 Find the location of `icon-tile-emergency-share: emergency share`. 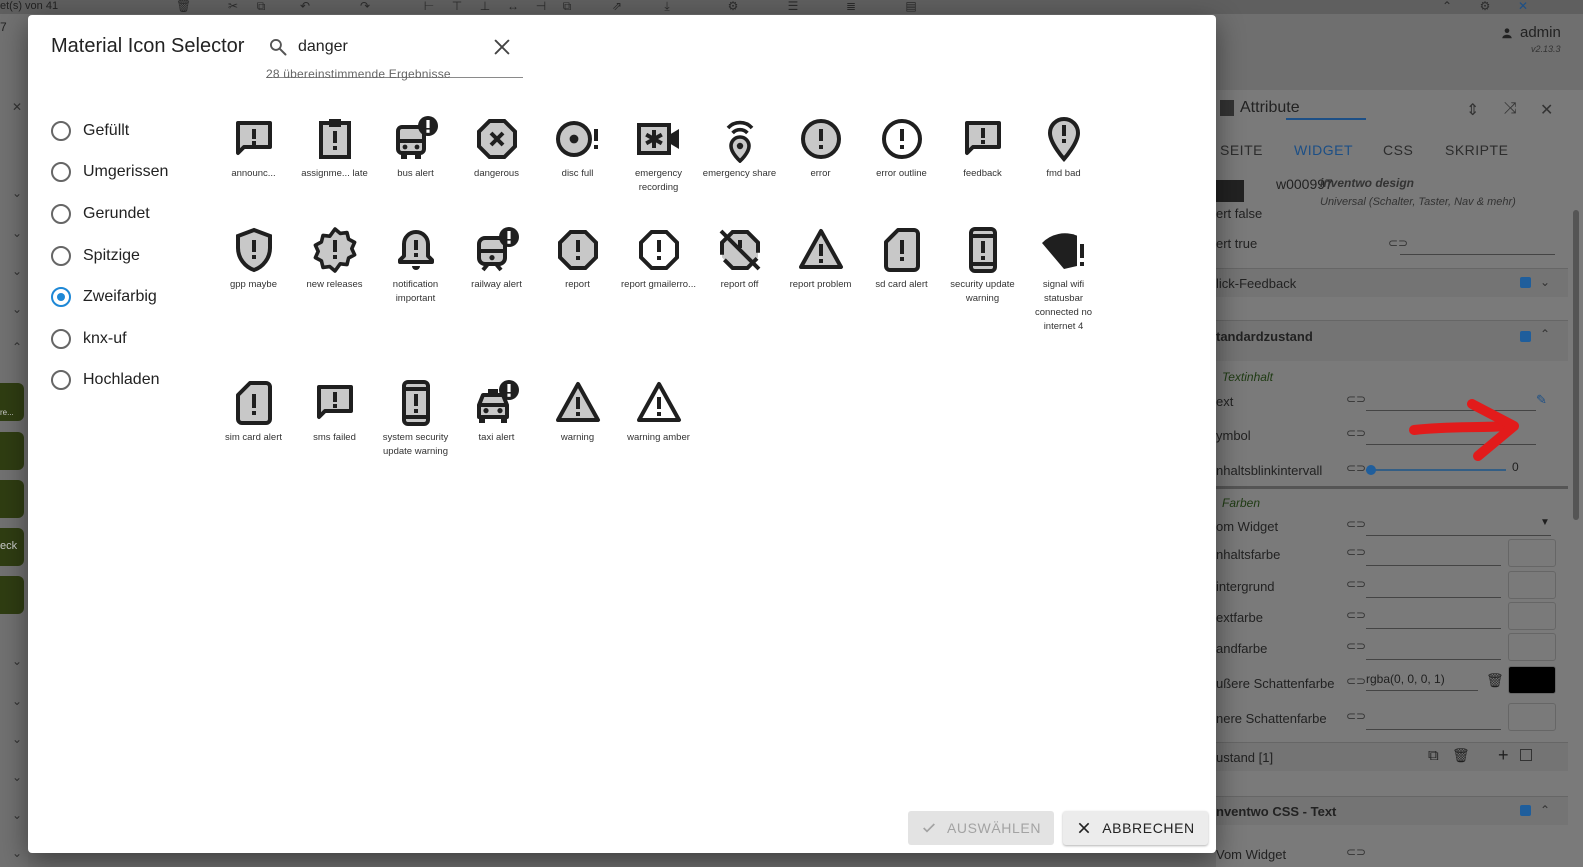

icon-tile-emergency-share: emergency share is located at coordinates (739, 148).